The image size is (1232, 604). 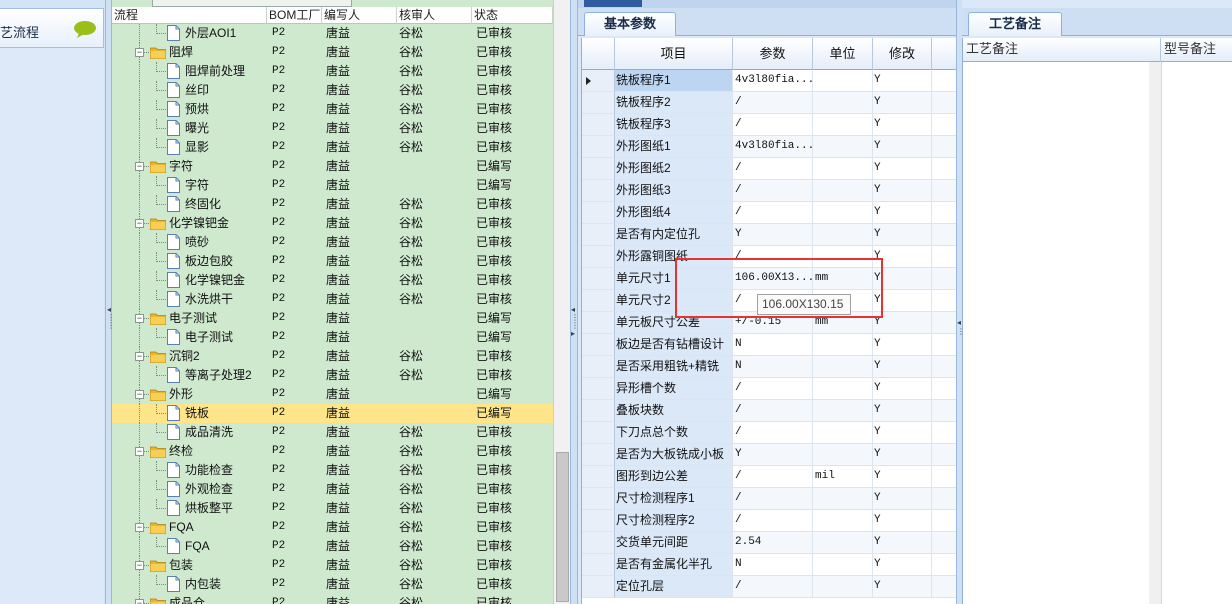 I want to click on param-cell-item: 异形槽个数, so click(x=674, y=389).